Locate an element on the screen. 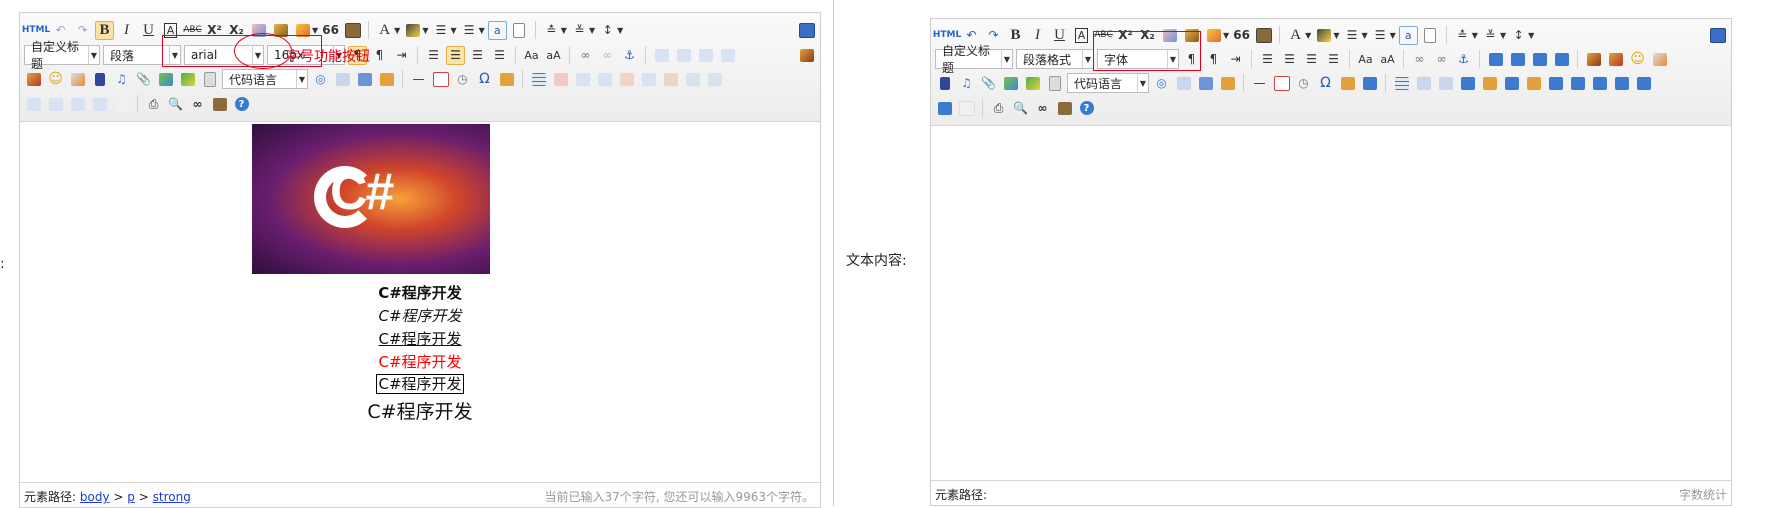 The height and width of the screenshot is (508, 1778). path-item-body: body is located at coordinates (95, 497).